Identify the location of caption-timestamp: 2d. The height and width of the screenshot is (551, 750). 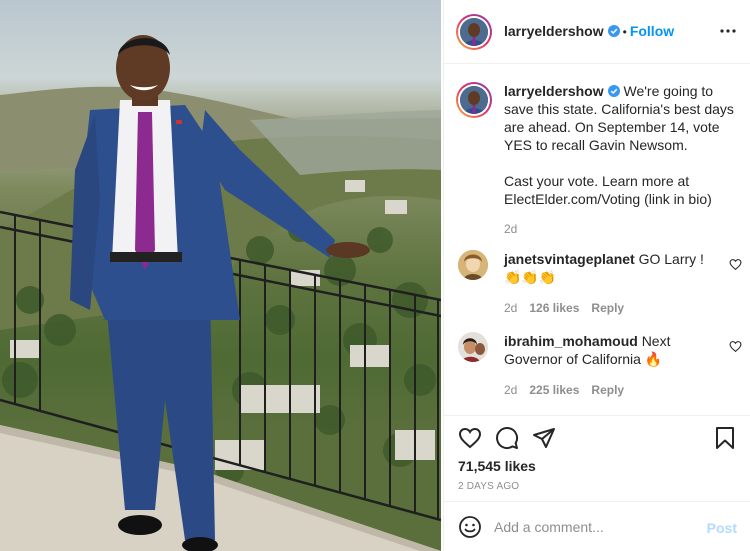
(624, 229).